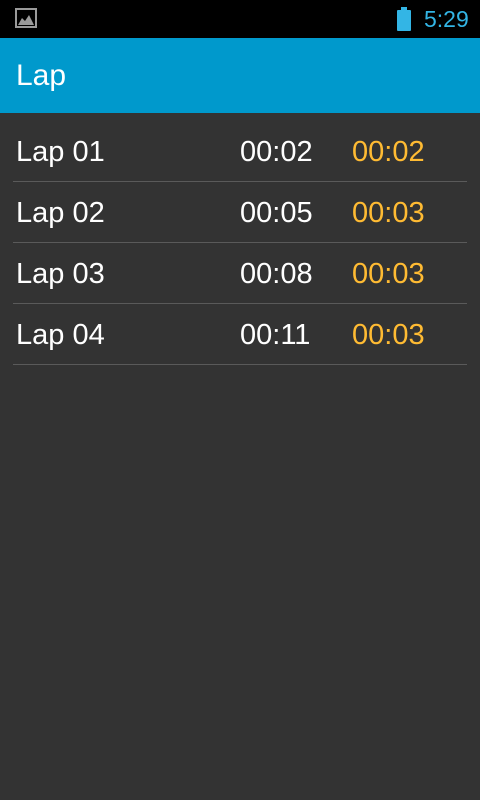  I want to click on lap-total-time: 00:02, so click(276, 152).